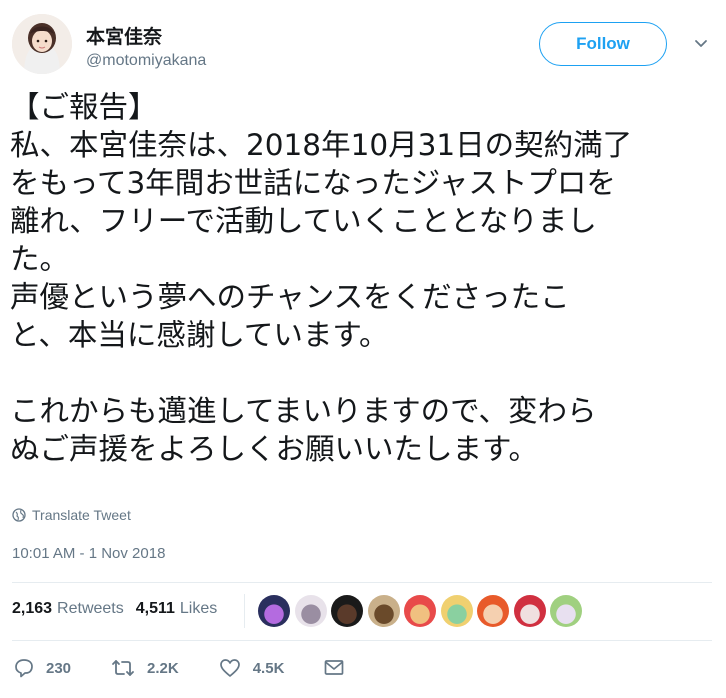 This screenshot has width=726, height=698. What do you see at coordinates (124, 35) in the screenshot?
I see `display-name: 本宮佳奈` at bounding box center [124, 35].